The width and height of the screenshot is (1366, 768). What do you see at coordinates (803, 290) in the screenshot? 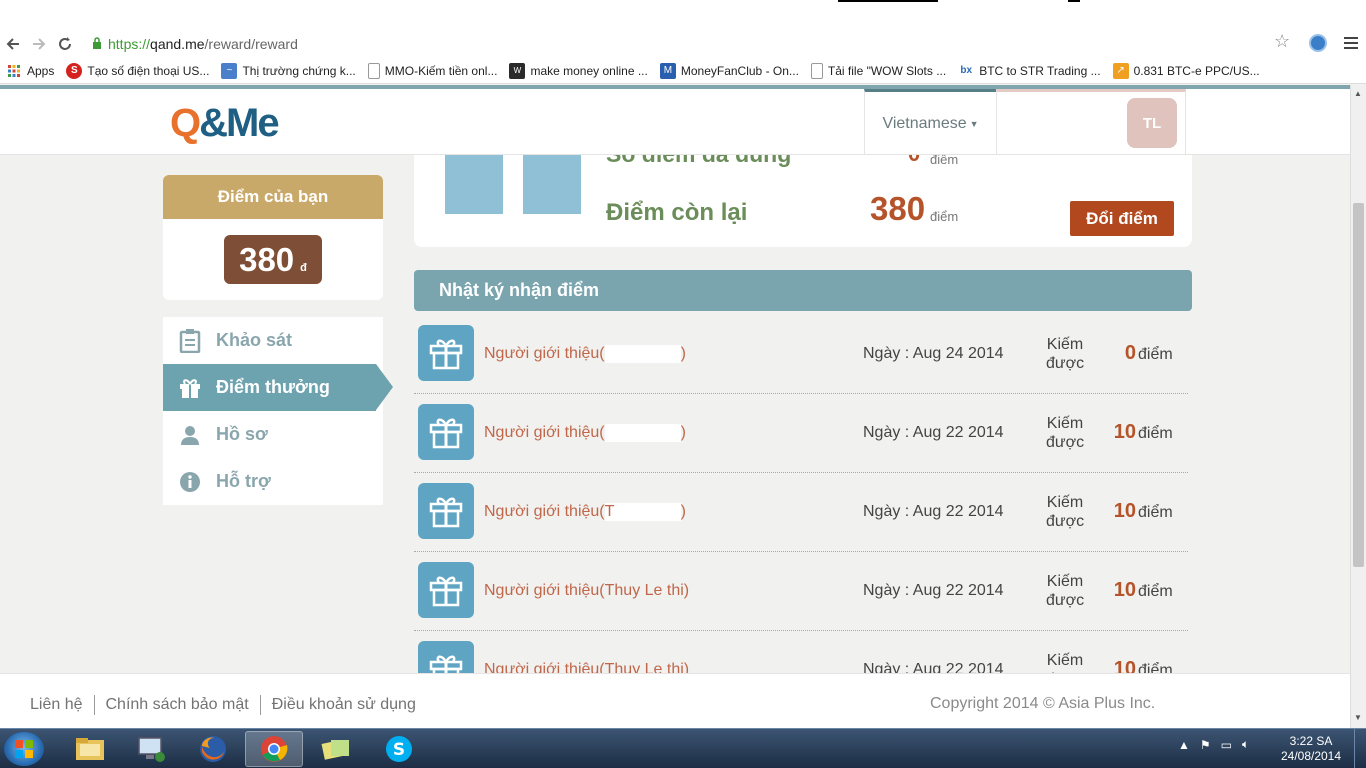
I see `points-log-title: Nhật ký nhận điểm` at bounding box center [803, 290].